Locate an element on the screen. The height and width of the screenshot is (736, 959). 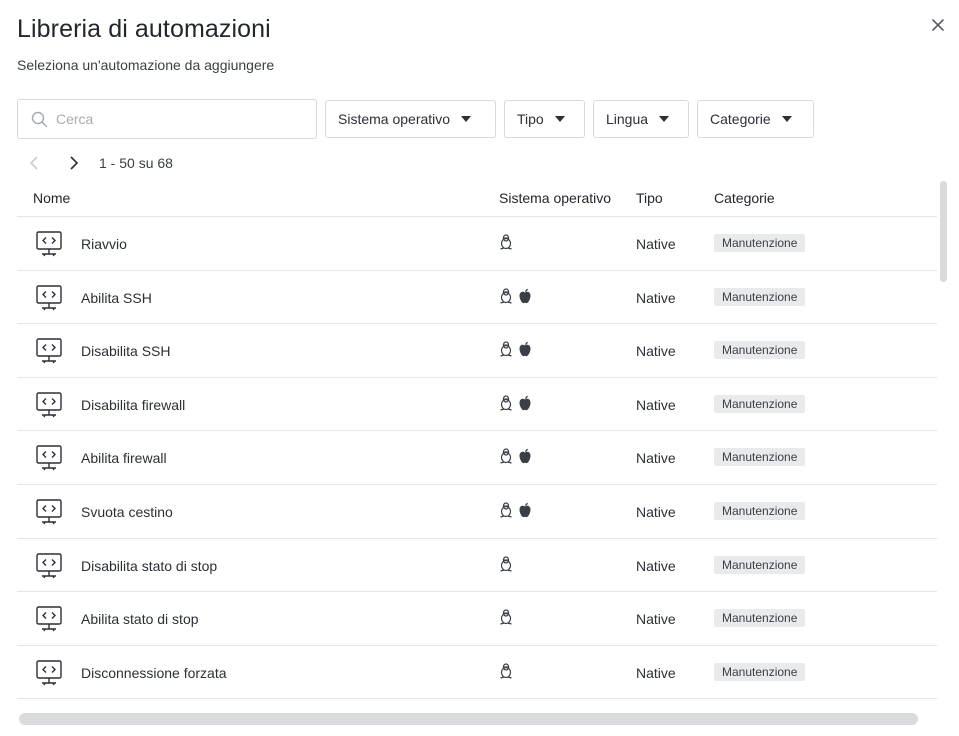
search-icon is located at coordinates (39, 119).